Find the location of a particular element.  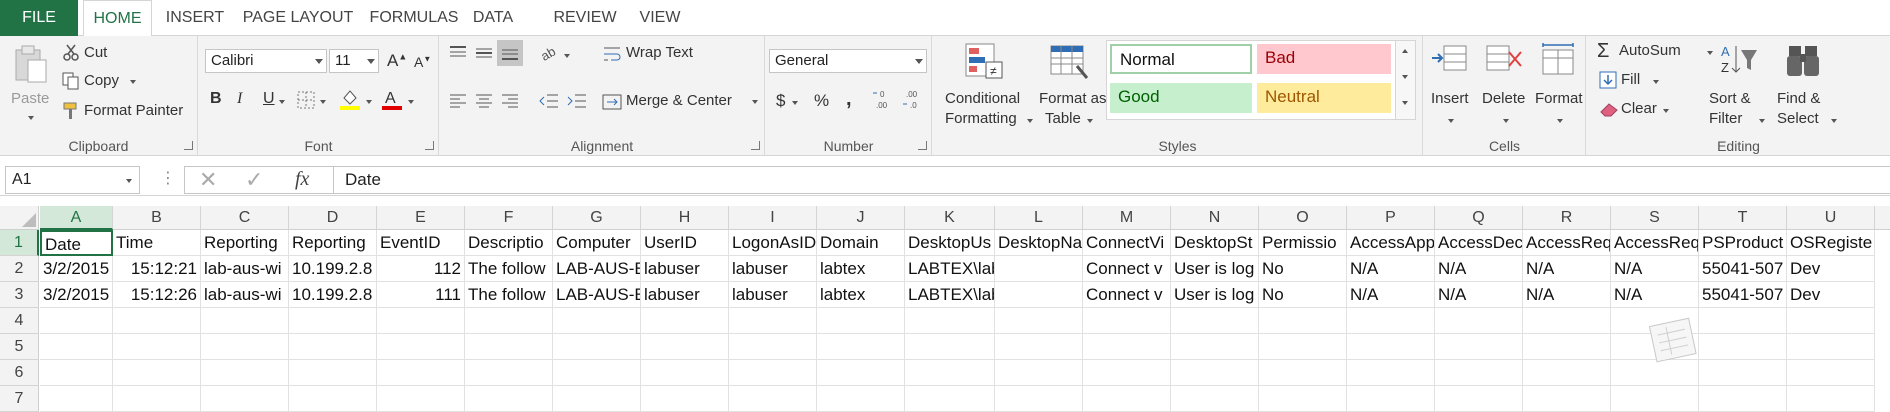

align-top-icon is located at coordinates (458, 53).